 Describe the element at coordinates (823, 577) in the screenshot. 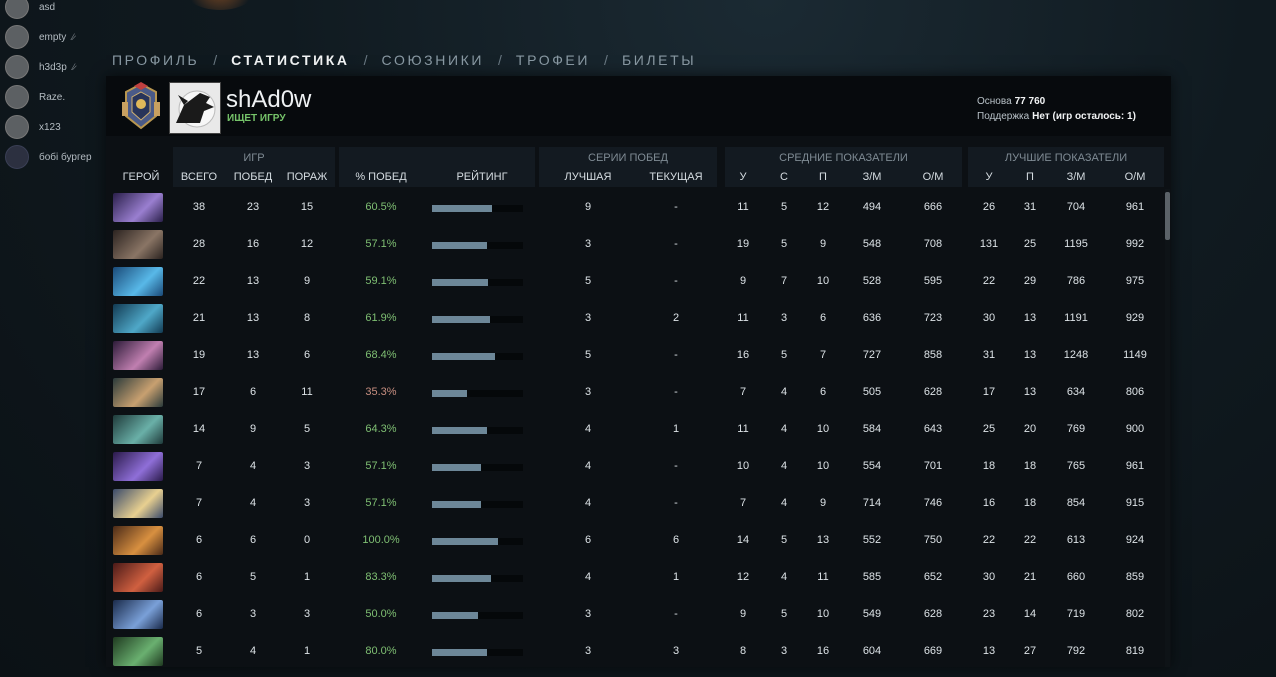

I see `cell-avg-assists: 11` at that location.